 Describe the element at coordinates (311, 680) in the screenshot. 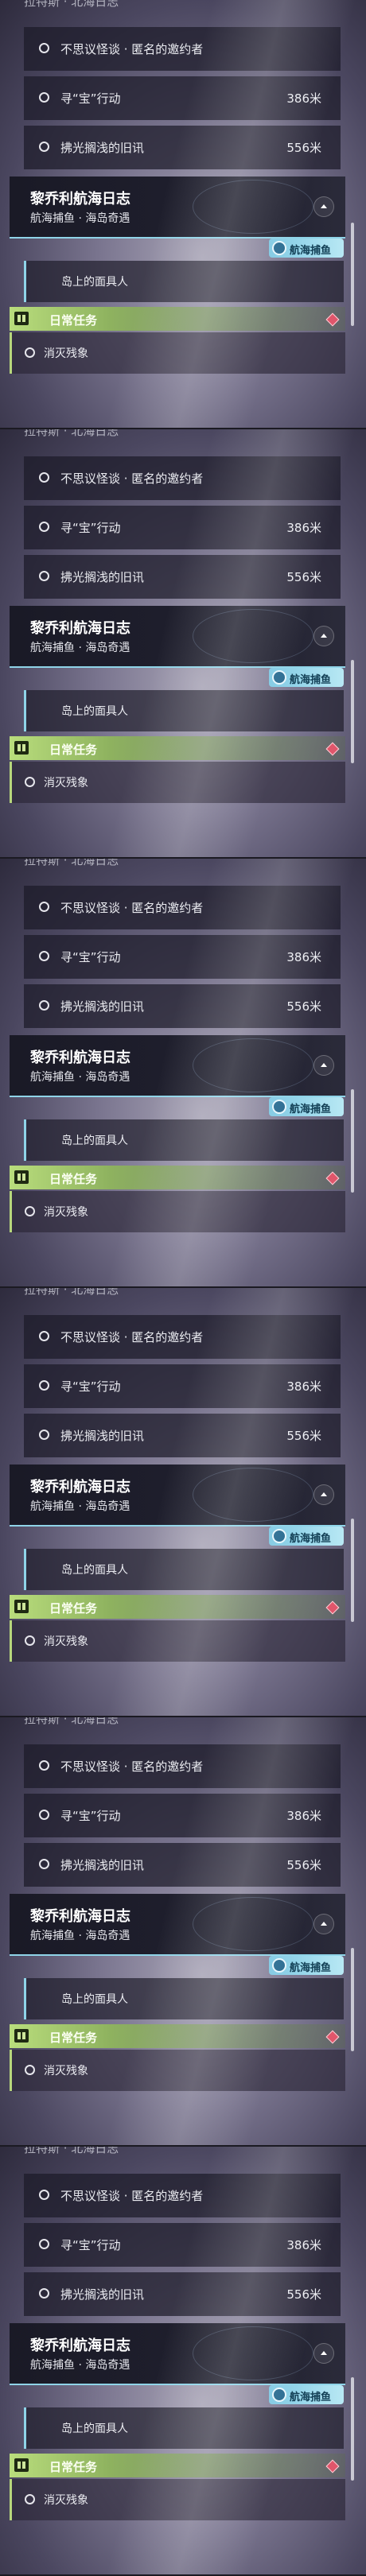

I see `fishing-badge-label: 航海捕鱼` at that location.